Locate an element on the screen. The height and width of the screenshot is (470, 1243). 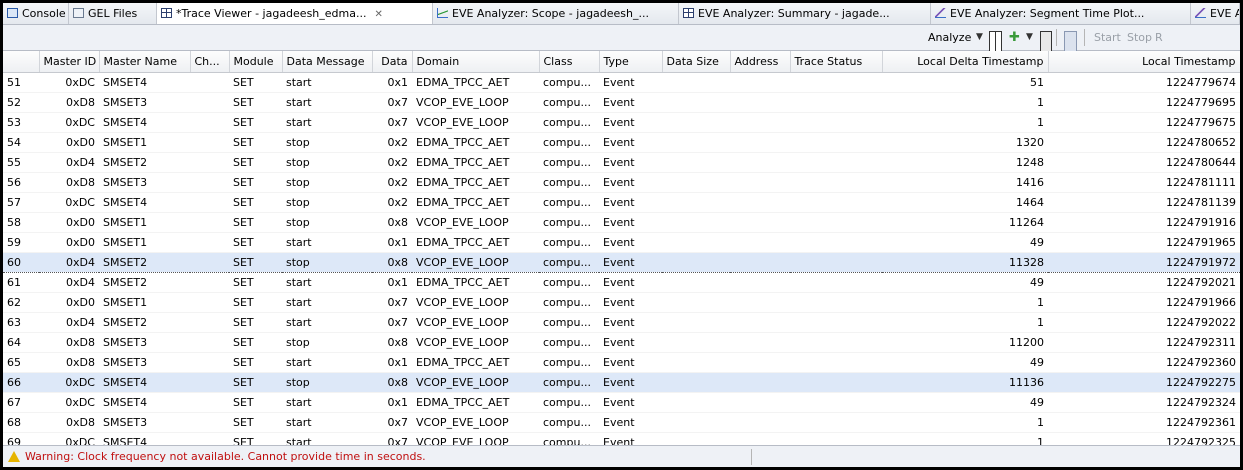
table-cell: 53 is located at coordinates (21, 122).